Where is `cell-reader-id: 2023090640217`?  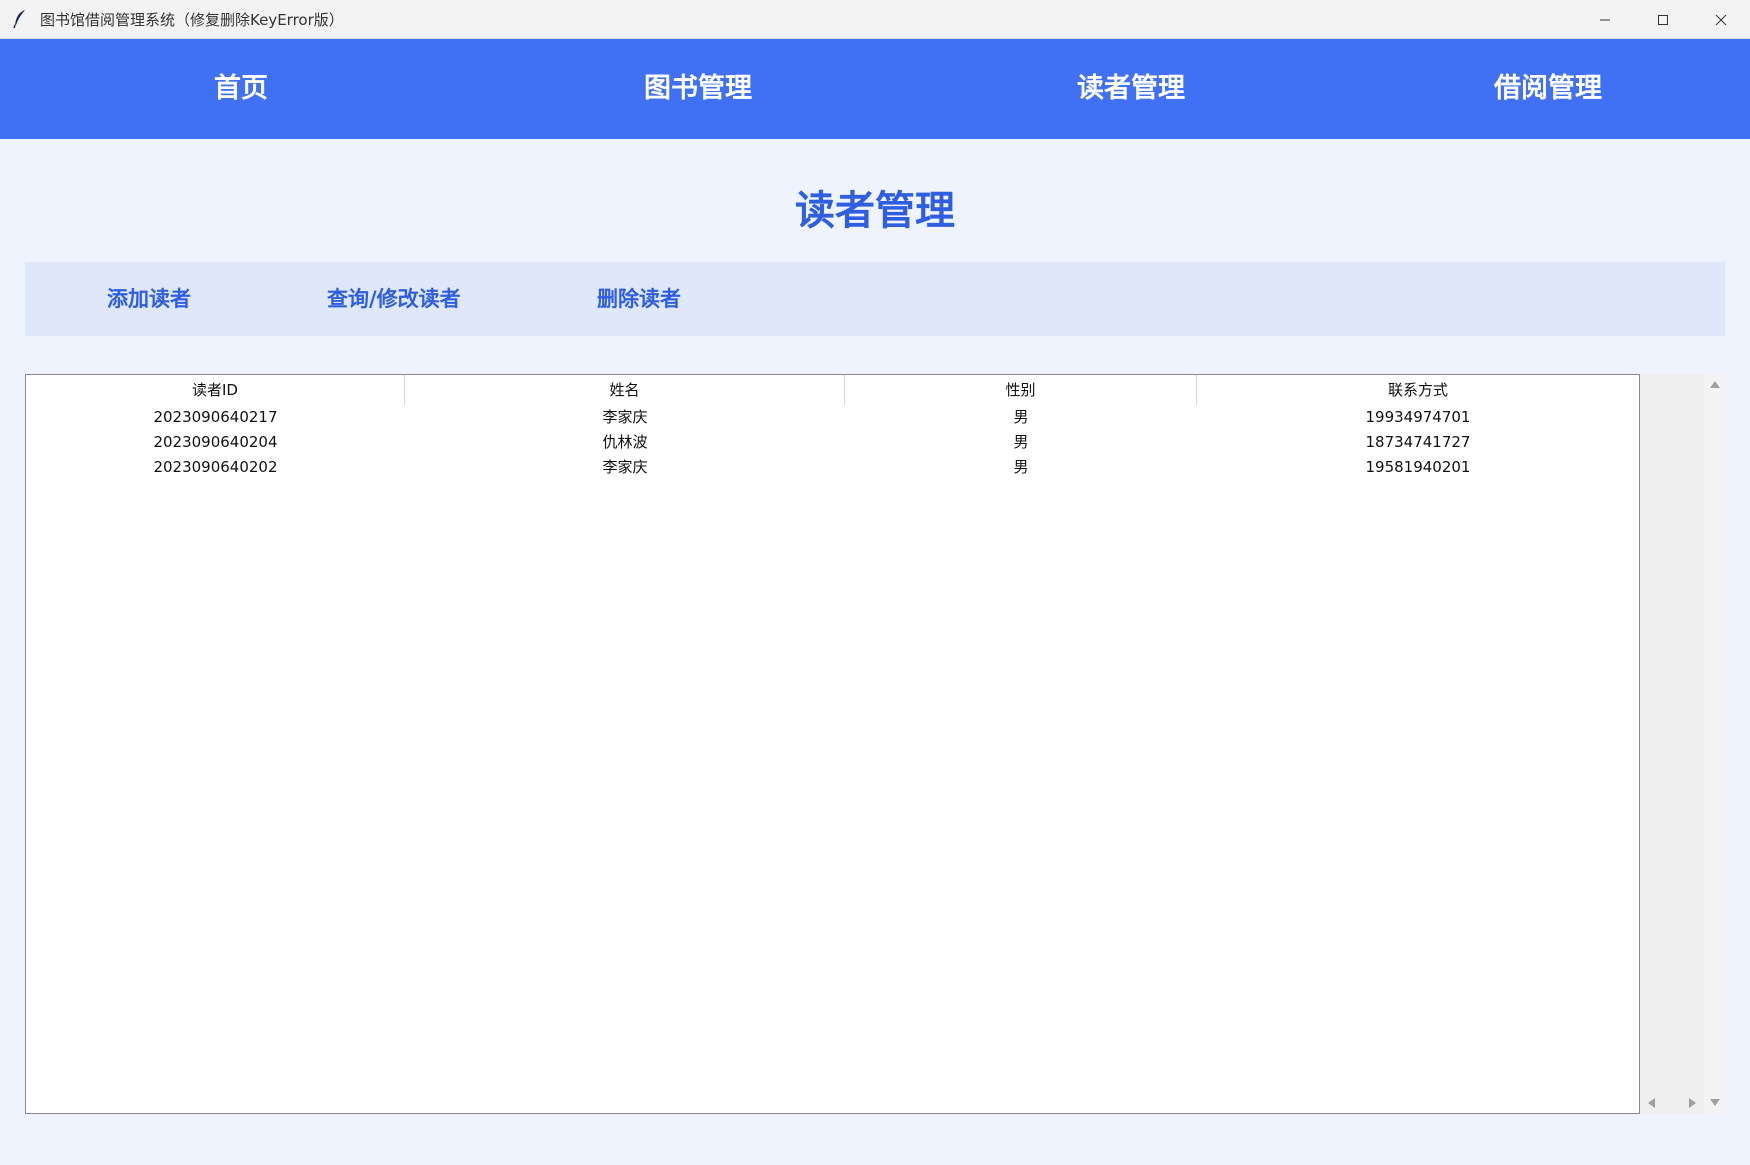 cell-reader-id: 2023090640217 is located at coordinates (215, 417).